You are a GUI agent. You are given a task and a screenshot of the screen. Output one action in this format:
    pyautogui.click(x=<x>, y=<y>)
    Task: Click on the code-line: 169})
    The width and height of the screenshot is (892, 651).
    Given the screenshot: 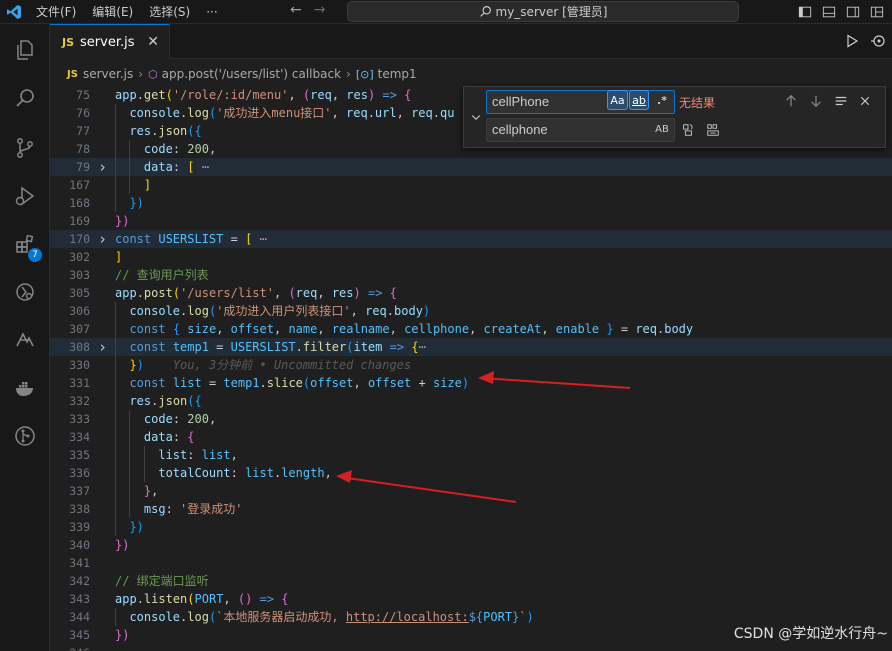 What is the action you would take?
    pyautogui.click(x=471, y=221)
    